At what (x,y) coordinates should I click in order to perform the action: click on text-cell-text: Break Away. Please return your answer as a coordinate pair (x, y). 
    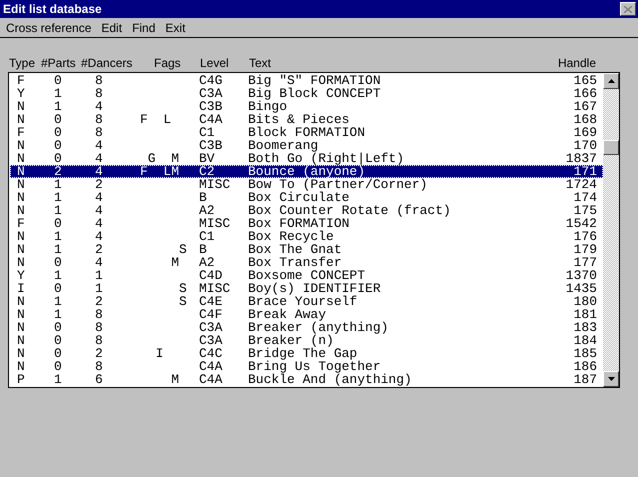
    Looking at the image, I should click on (287, 314).